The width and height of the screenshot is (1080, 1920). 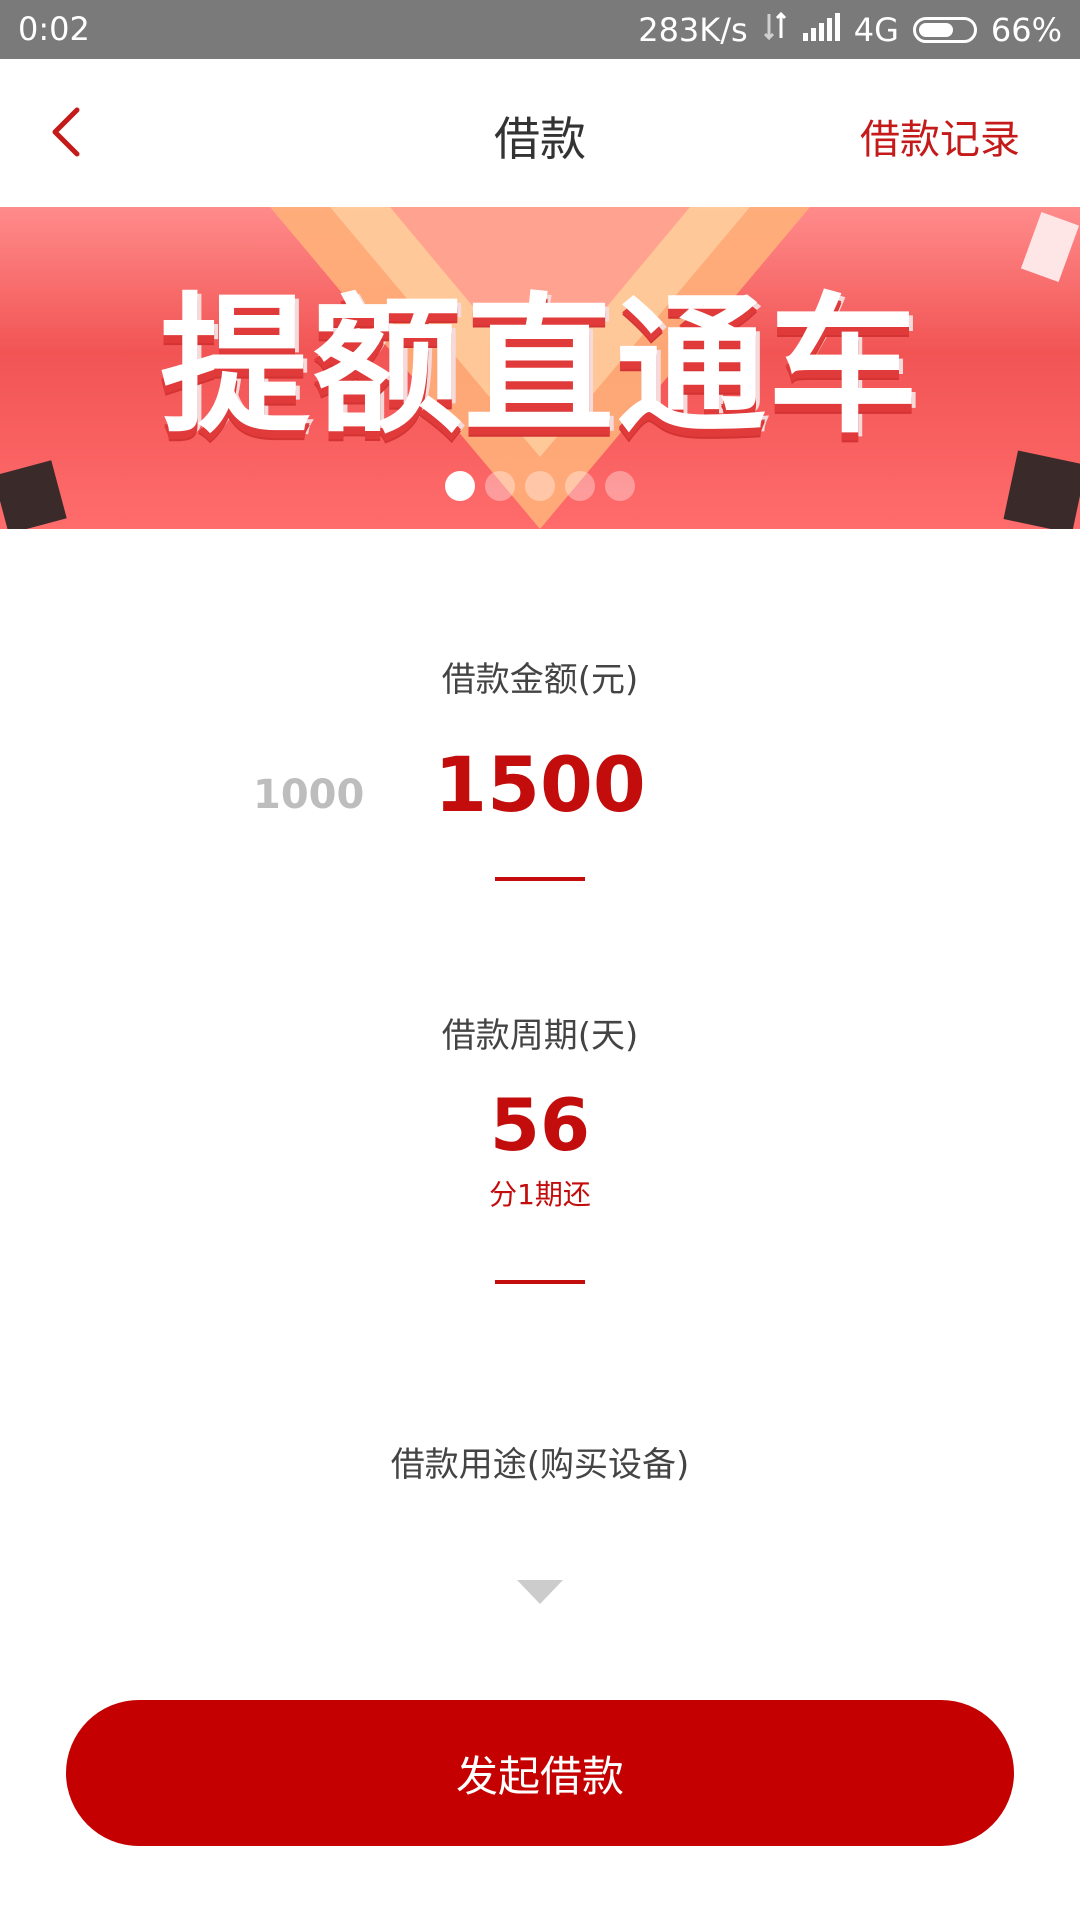 I want to click on period-underline, so click(x=540, y=1282).